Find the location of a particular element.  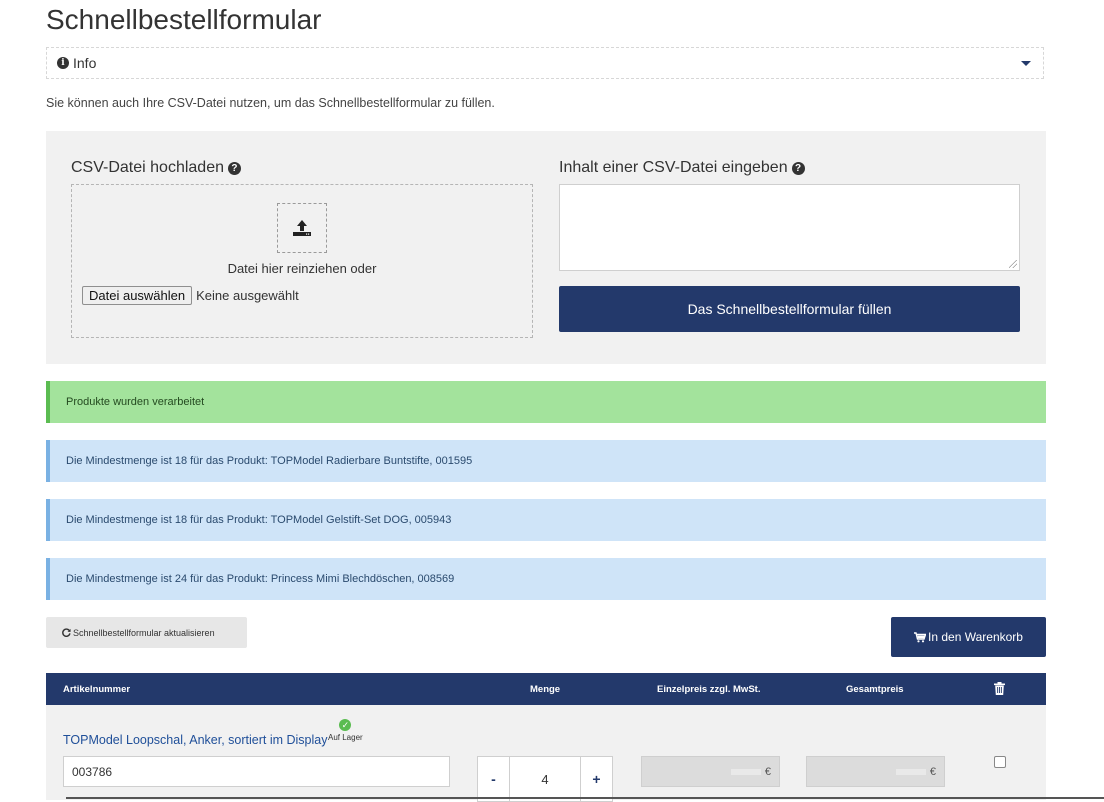

quantity-stepper: - 4 + is located at coordinates (545, 779).